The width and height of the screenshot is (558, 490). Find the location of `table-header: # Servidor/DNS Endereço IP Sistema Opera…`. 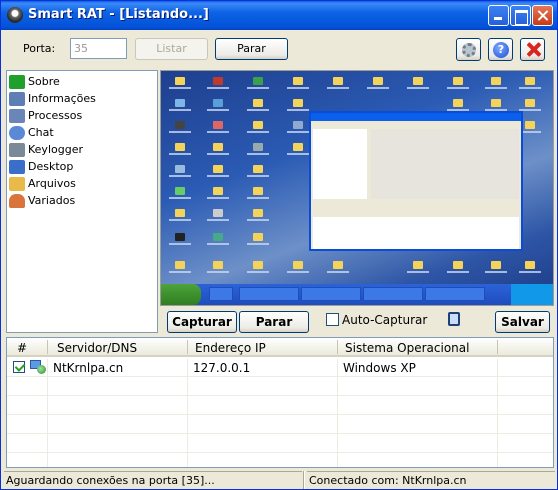

table-header: # Servidor/DNS Endereço IP Sistema Opera… is located at coordinates (280, 347).